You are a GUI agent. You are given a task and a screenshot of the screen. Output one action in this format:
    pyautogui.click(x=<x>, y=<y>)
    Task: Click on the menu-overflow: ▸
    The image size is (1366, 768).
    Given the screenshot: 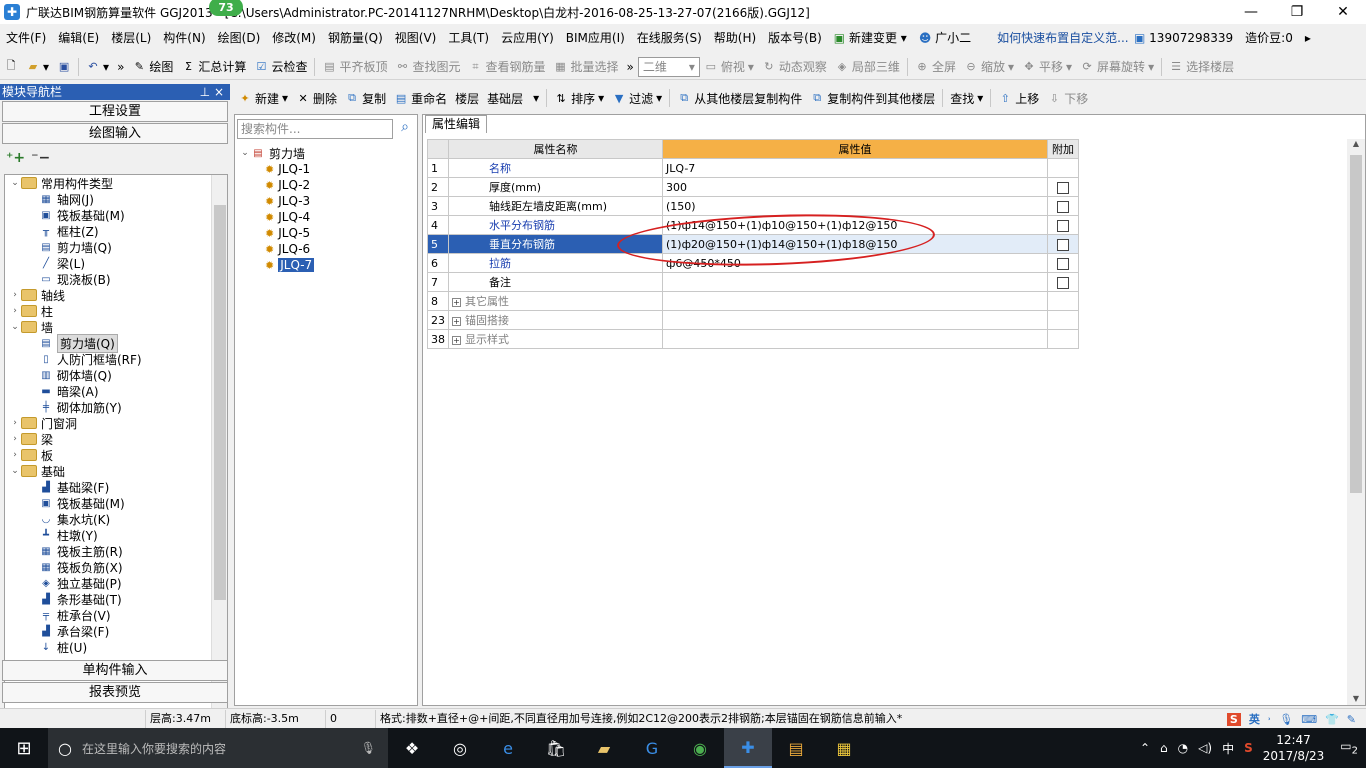 What is the action you would take?
    pyautogui.click(x=1308, y=38)
    